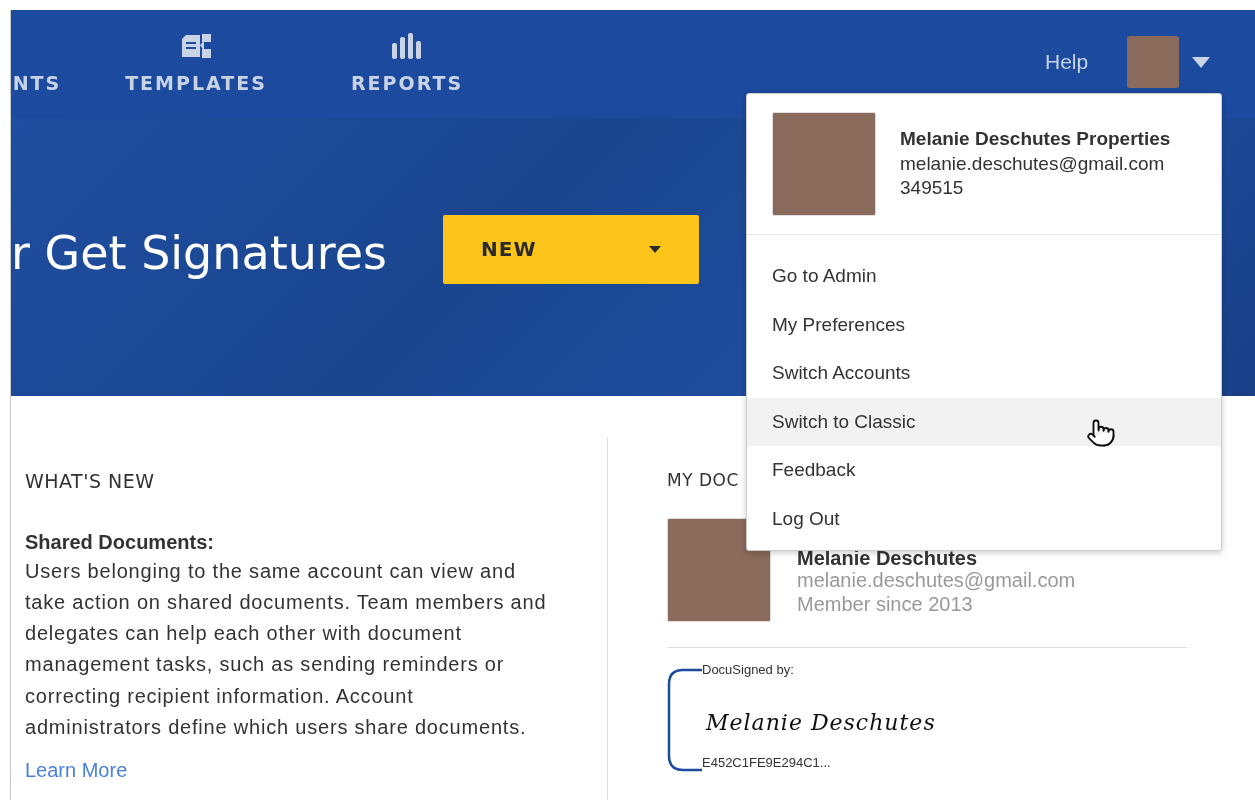 This screenshot has width=1255, height=800. What do you see at coordinates (703, 480) in the screenshot?
I see `section-heading: MY DOC` at bounding box center [703, 480].